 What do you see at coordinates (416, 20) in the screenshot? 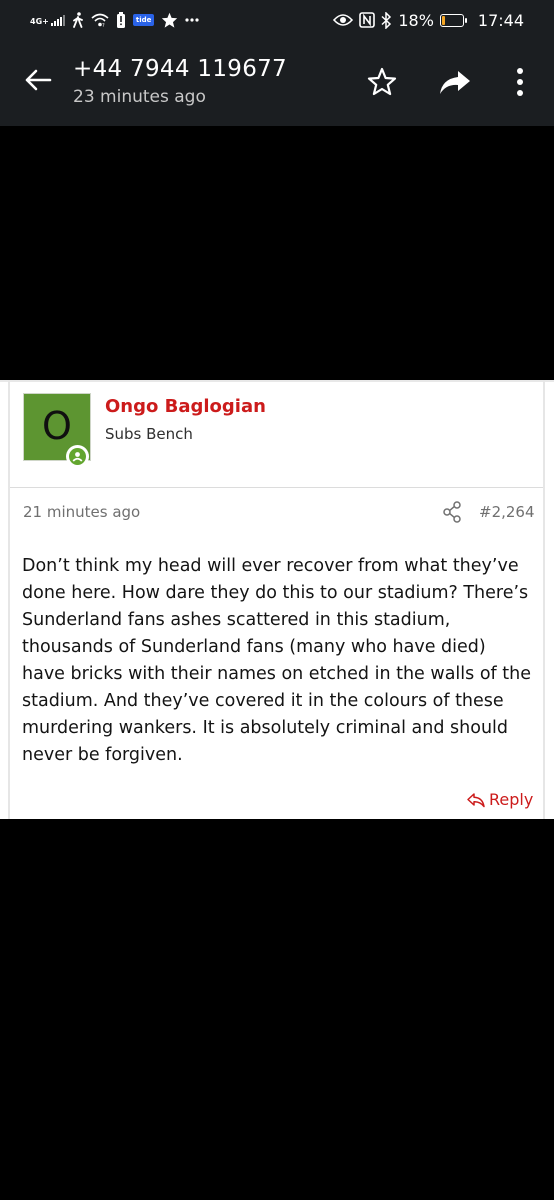
I see `battery-percent: 18%` at bounding box center [416, 20].